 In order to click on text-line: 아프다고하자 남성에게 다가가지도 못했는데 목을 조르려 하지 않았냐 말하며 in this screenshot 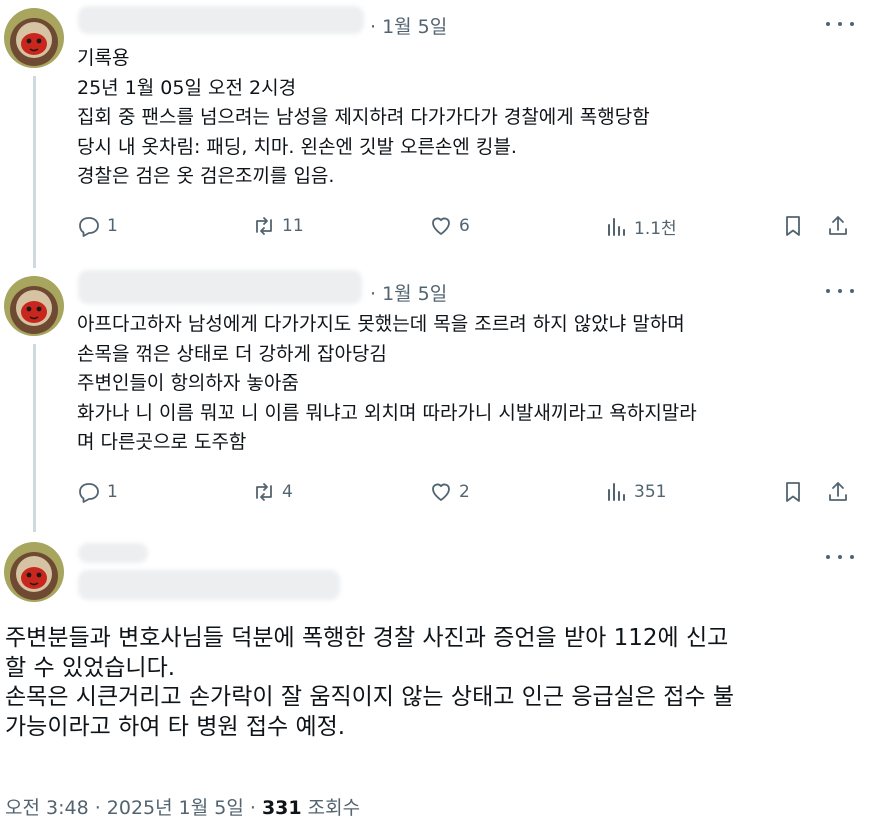, I will do `click(381, 324)`.